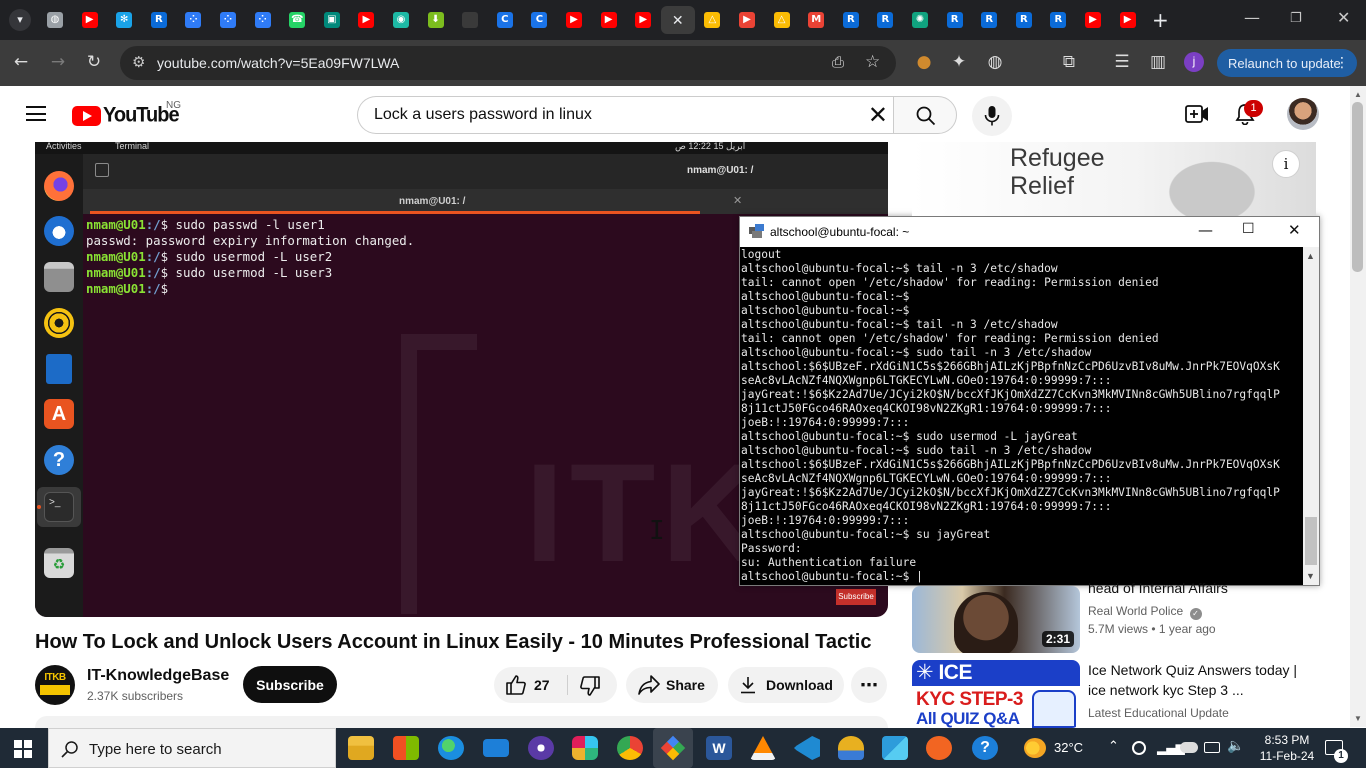  What do you see at coordinates (807, 748) in the screenshot?
I see `vscode-icon` at bounding box center [807, 748].